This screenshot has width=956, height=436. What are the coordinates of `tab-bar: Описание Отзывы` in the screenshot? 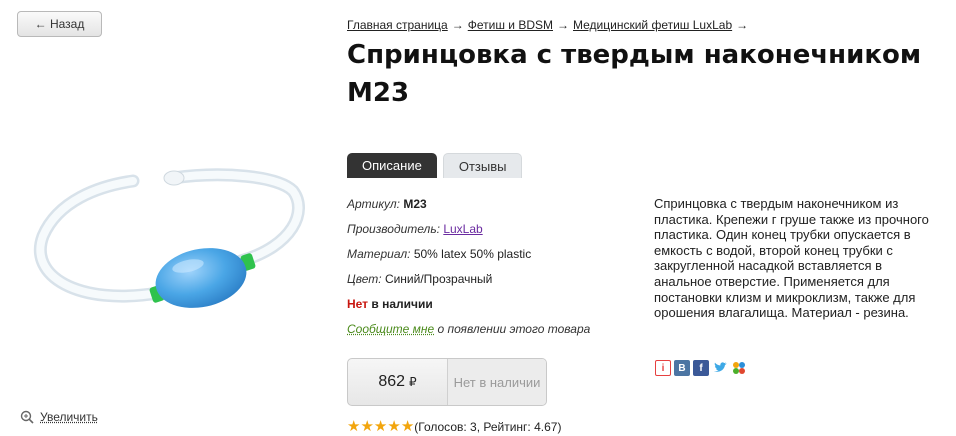 It's located at (435, 165).